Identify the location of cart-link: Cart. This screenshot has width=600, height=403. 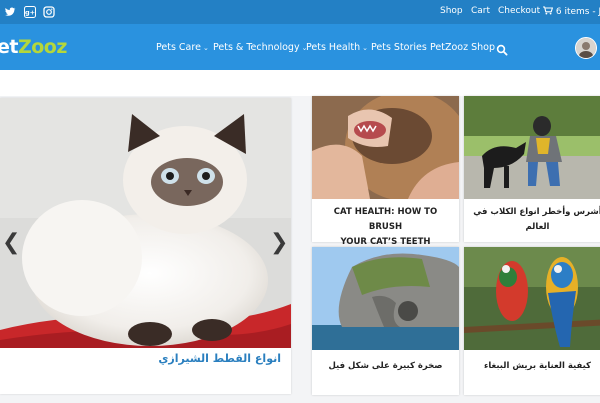
(480, 11).